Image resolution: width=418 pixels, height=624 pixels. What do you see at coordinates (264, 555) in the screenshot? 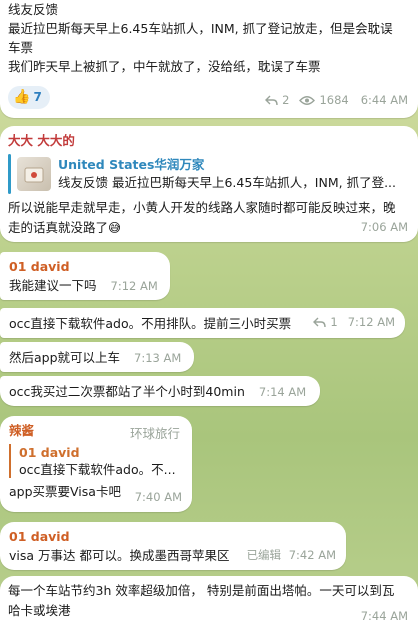
I see `edited-label: 已编辑` at bounding box center [264, 555].